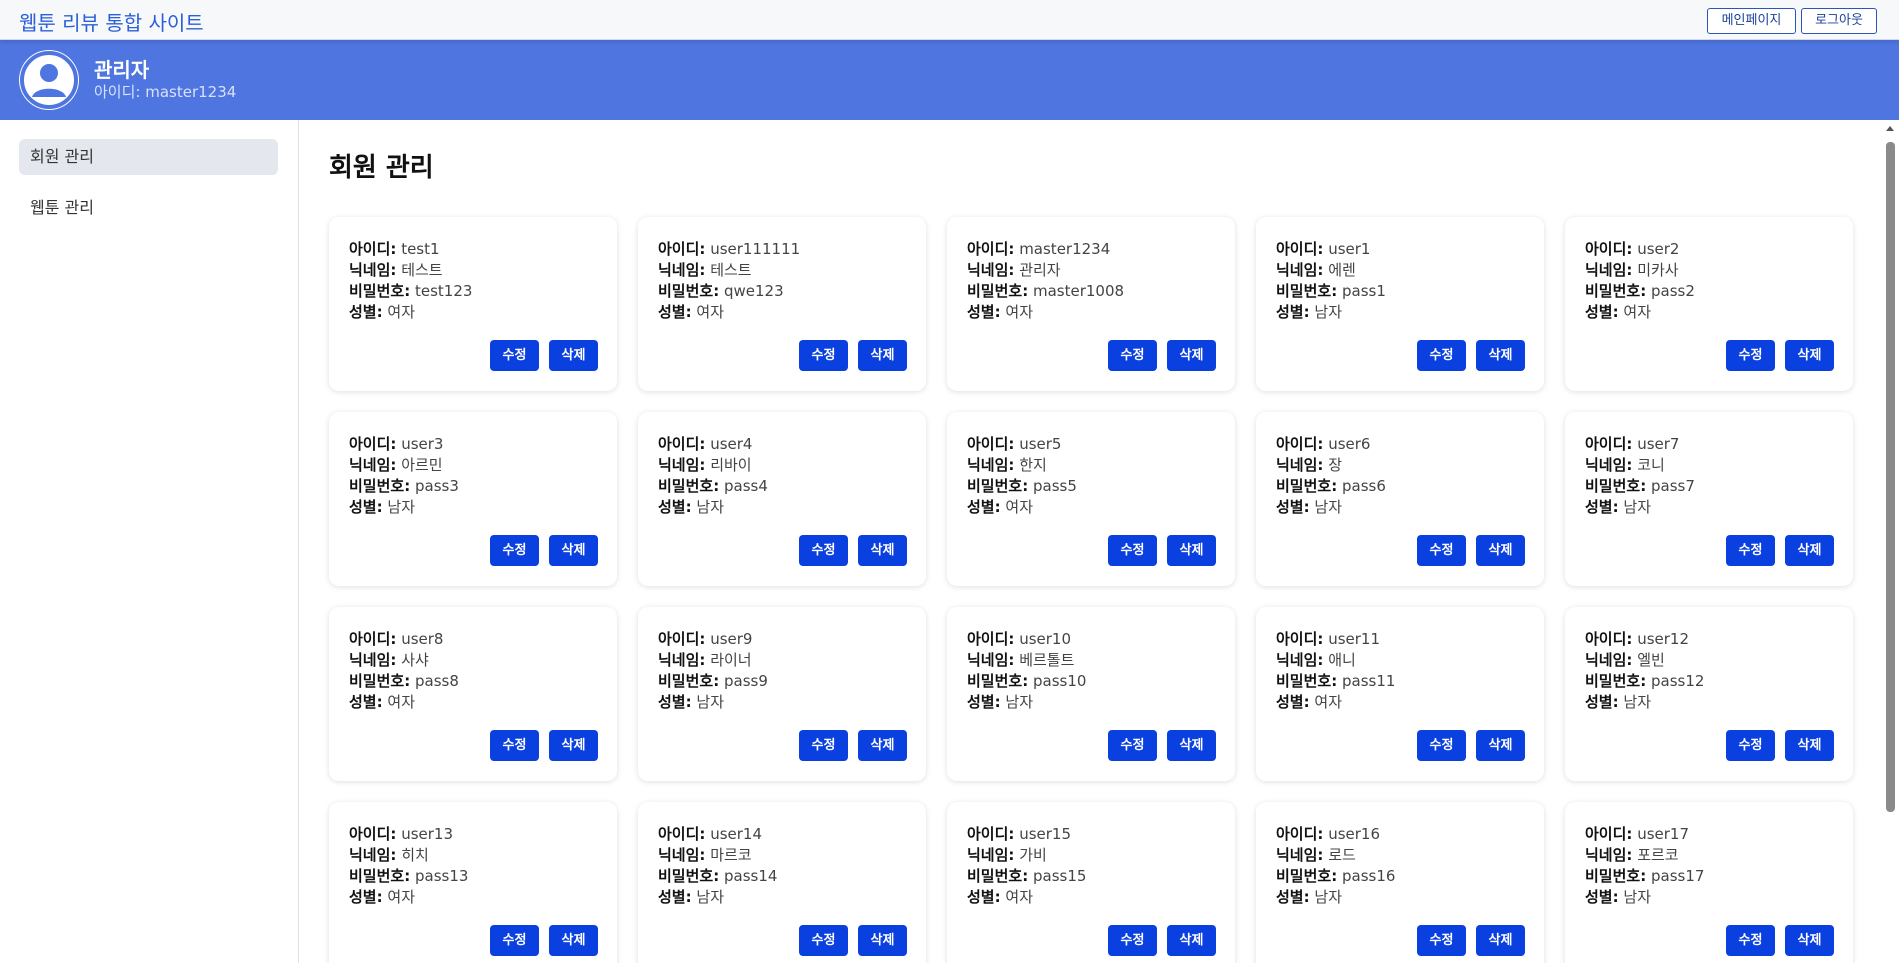 The image size is (1899, 963). I want to click on member-gender-value: 남자, so click(1328, 897).